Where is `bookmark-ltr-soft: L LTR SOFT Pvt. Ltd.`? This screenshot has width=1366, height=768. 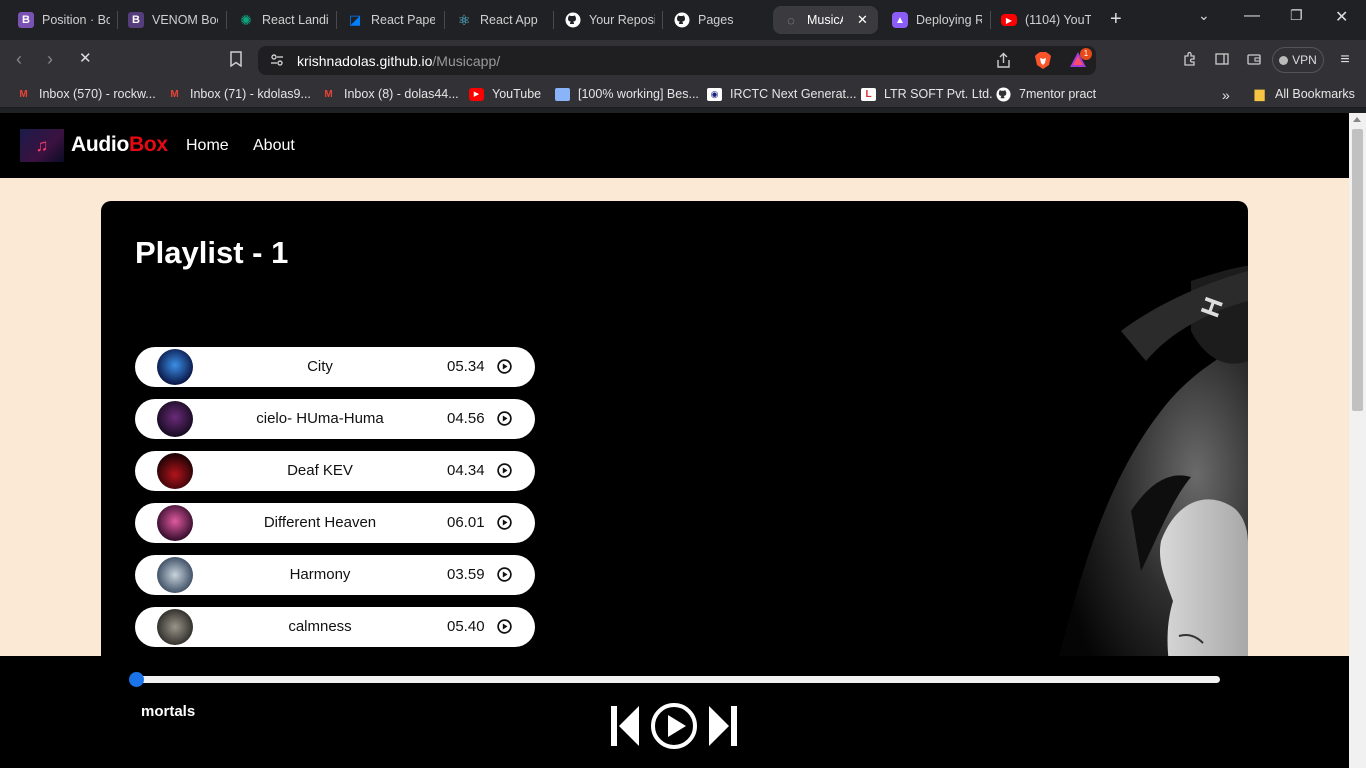
bookmark-ltr-soft: L LTR SOFT Pvt. Ltd. is located at coordinates (927, 94).